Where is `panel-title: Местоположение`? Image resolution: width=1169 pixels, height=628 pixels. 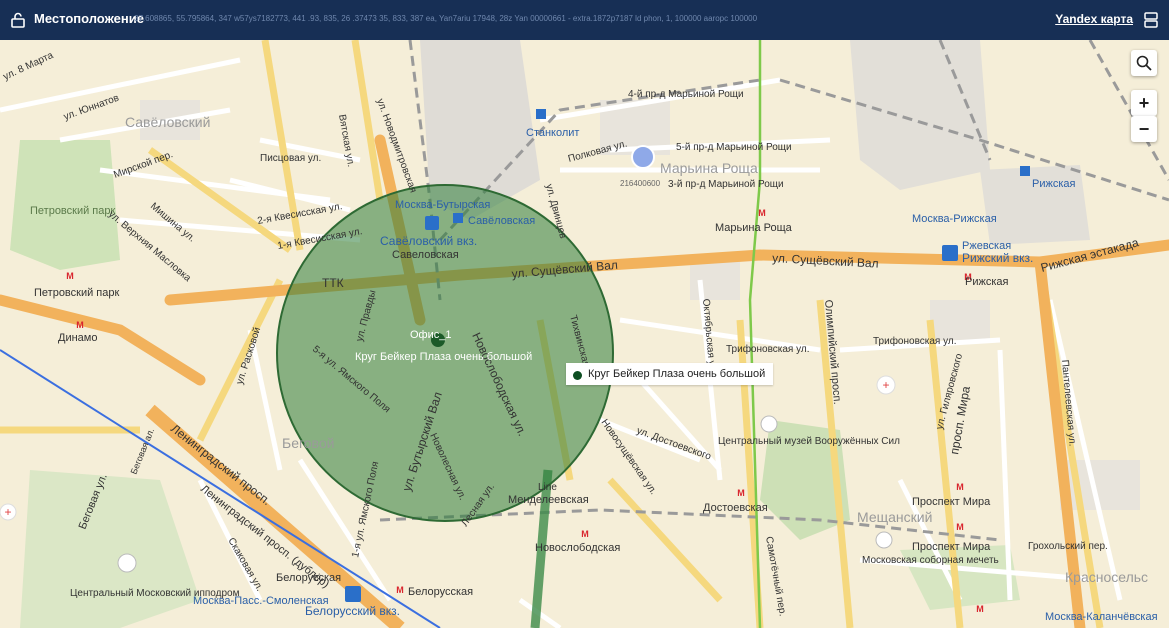
panel-title: Местоположение is located at coordinates (89, 18).